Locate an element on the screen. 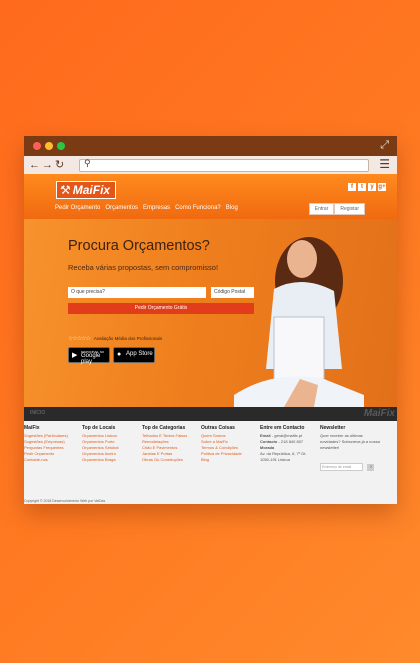  contact-email: geral@maifix.pt is located at coordinates (288, 435).